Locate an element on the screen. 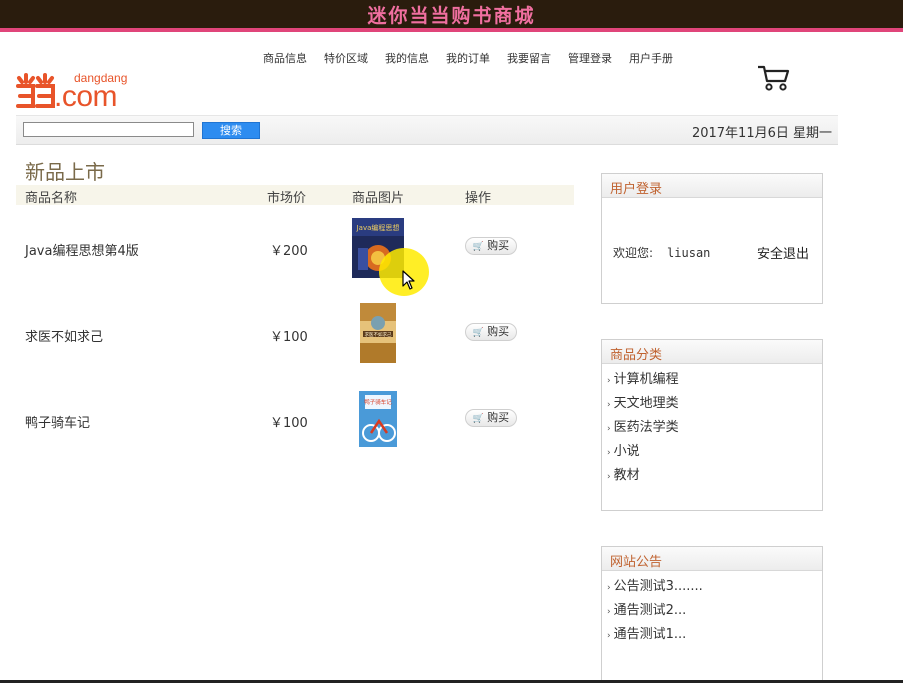 This screenshot has width=903, height=683. book-cover-title: 求医不如求己 is located at coordinates (378, 334).